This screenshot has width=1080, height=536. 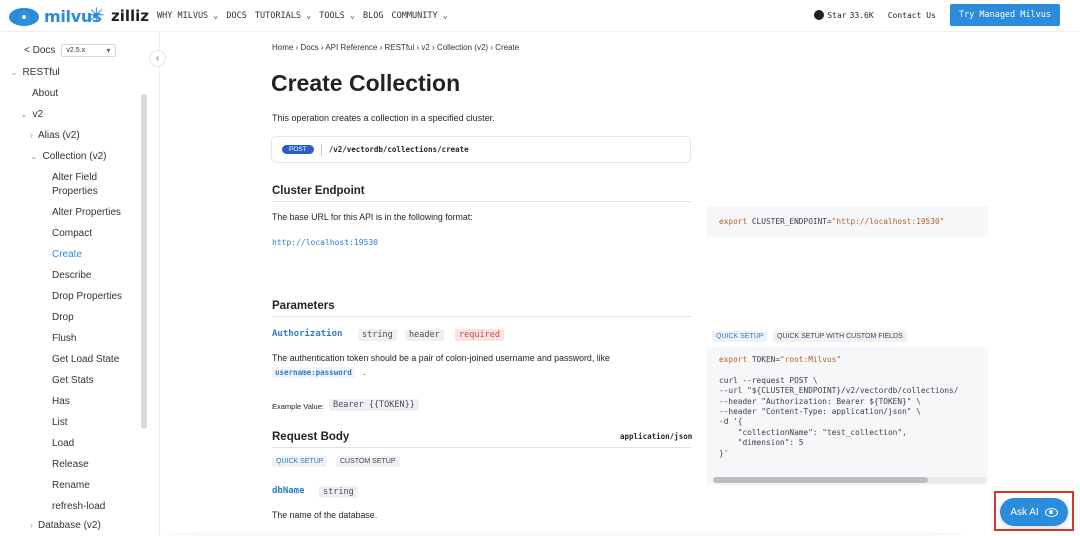 I want to click on sidebar-item-list: List, so click(x=60, y=422).